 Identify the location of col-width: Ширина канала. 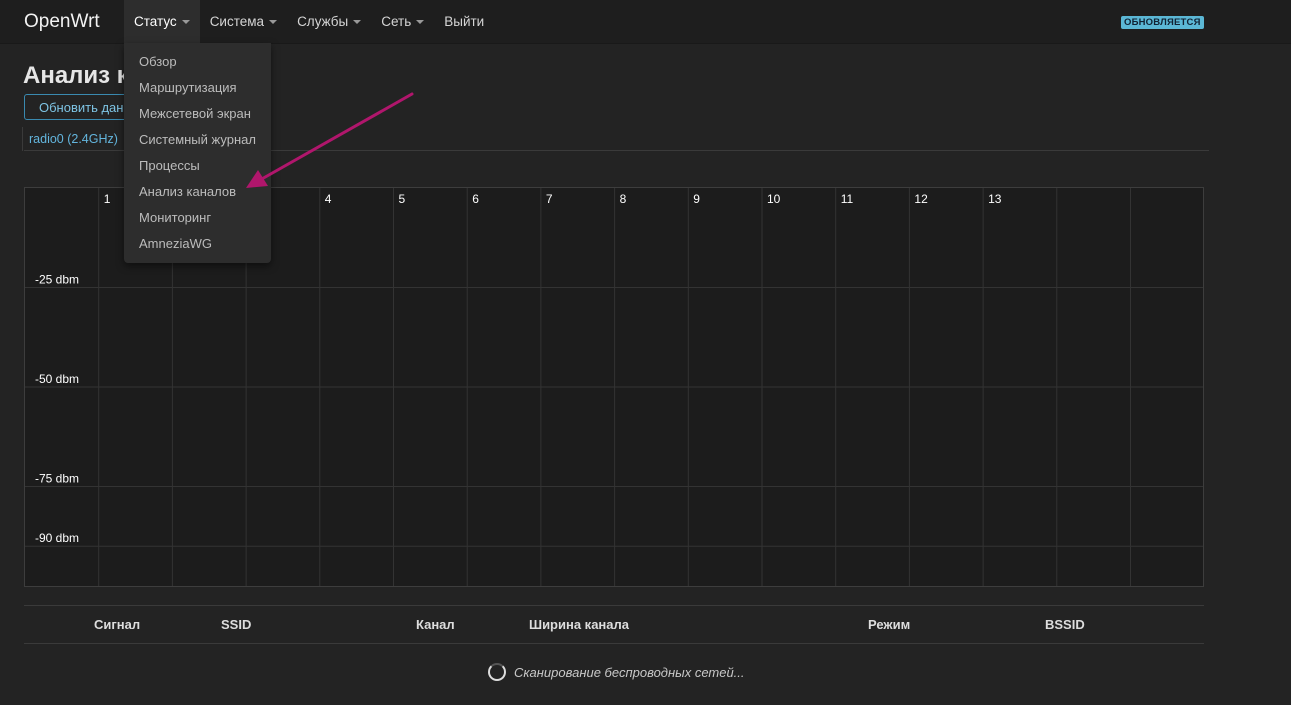
(579, 624).